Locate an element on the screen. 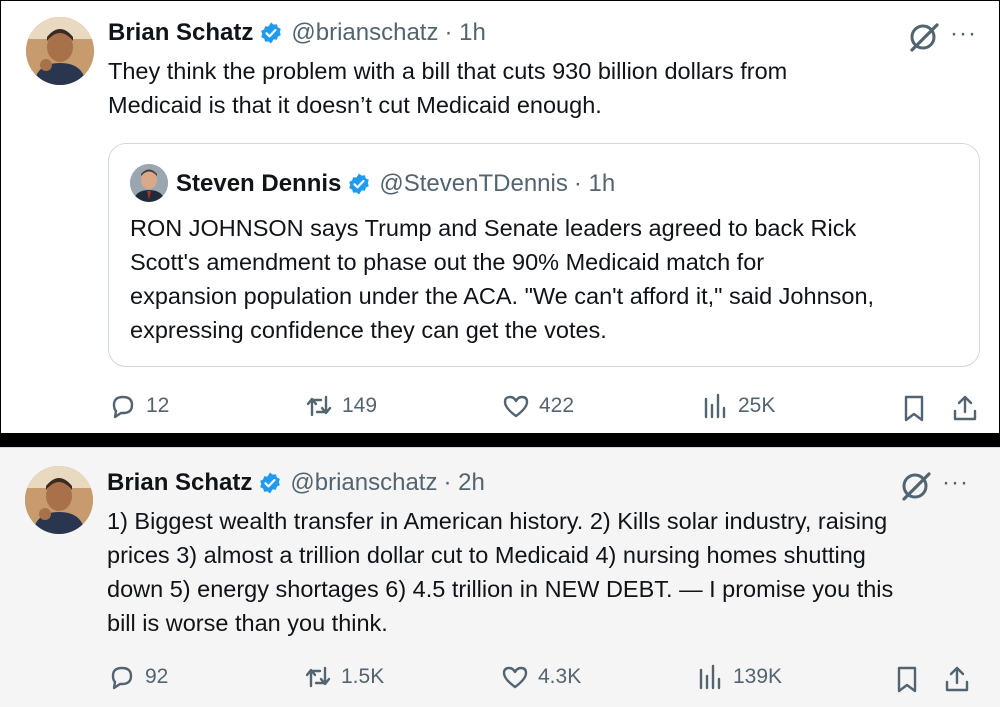 Image resolution: width=1000 pixels, height=707 pixels. quoted-avatar is located at coordinates (149, 183).